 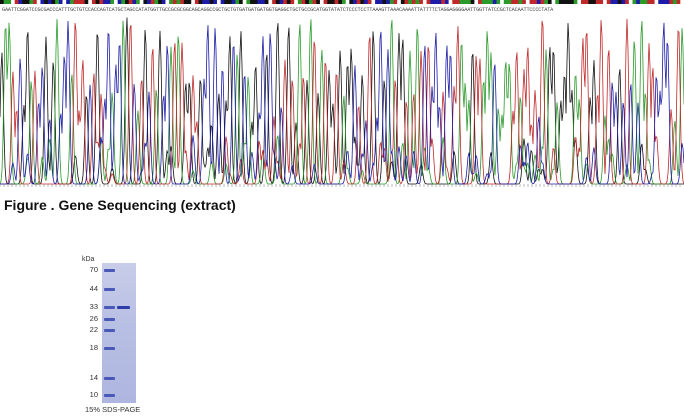 I want to click on mw-label-26: 26, so click(x=93, y=318).